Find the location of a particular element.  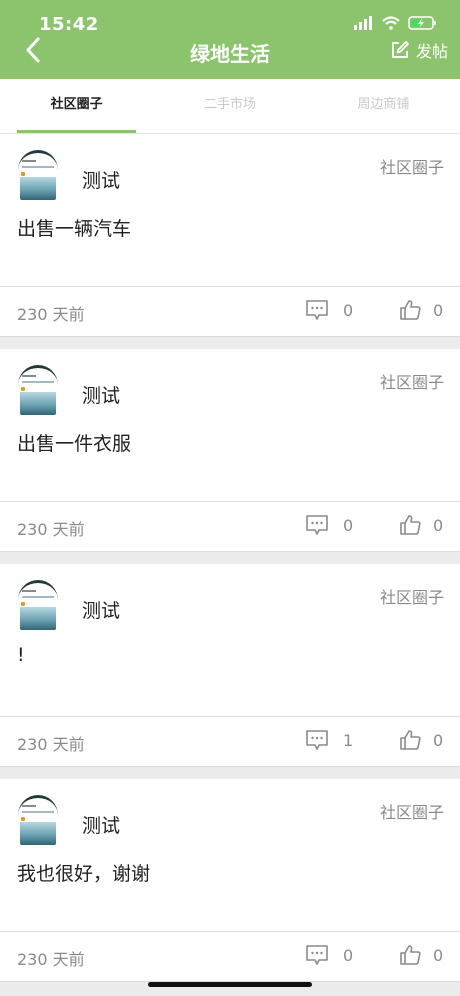

tab-second-hand: 二手市场 is located at coordinates (229, 106).